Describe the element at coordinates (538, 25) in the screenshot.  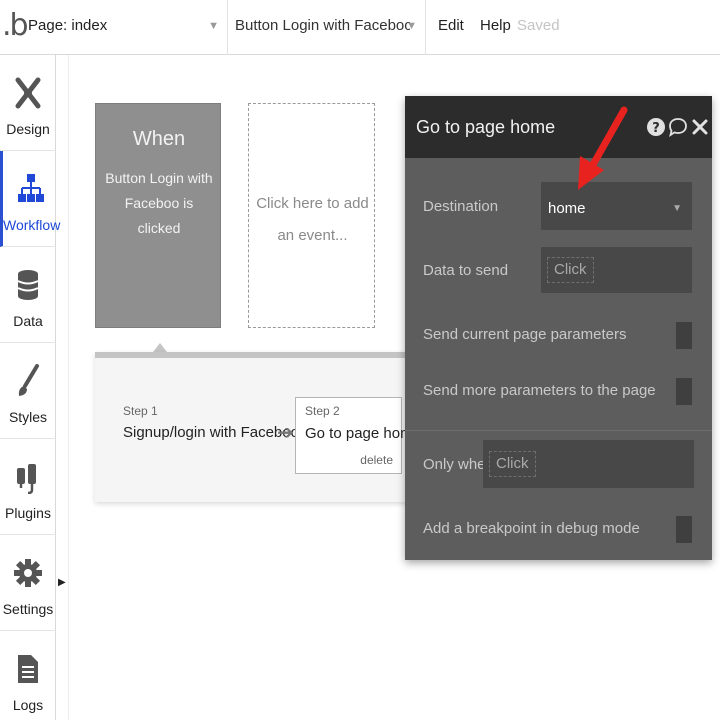
I see `save-status: Saved` at that location.